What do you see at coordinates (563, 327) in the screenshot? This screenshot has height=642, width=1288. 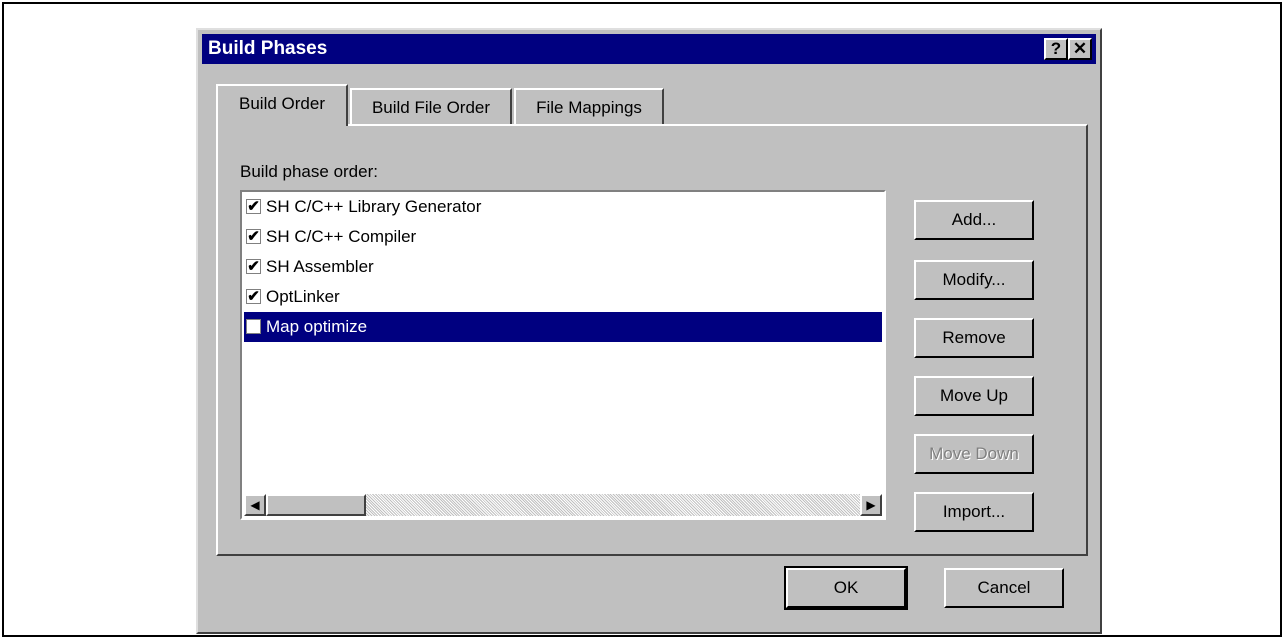 I see `list-item-selected: Map optimize` at bounding box center [563, 327].